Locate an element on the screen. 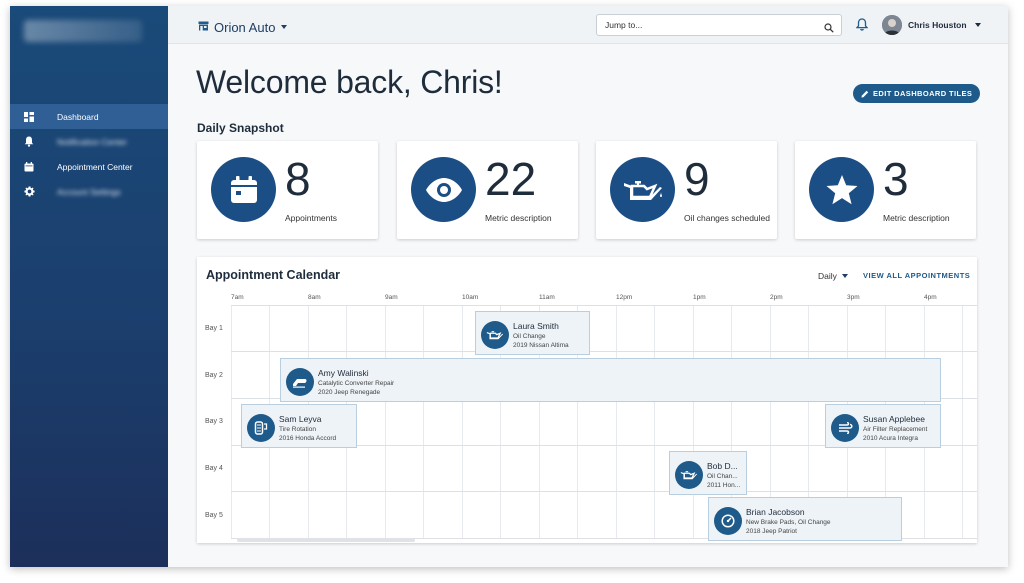 The width and height of the screenshot is (1024, 583). avatar is located at coordinates (892, 25).